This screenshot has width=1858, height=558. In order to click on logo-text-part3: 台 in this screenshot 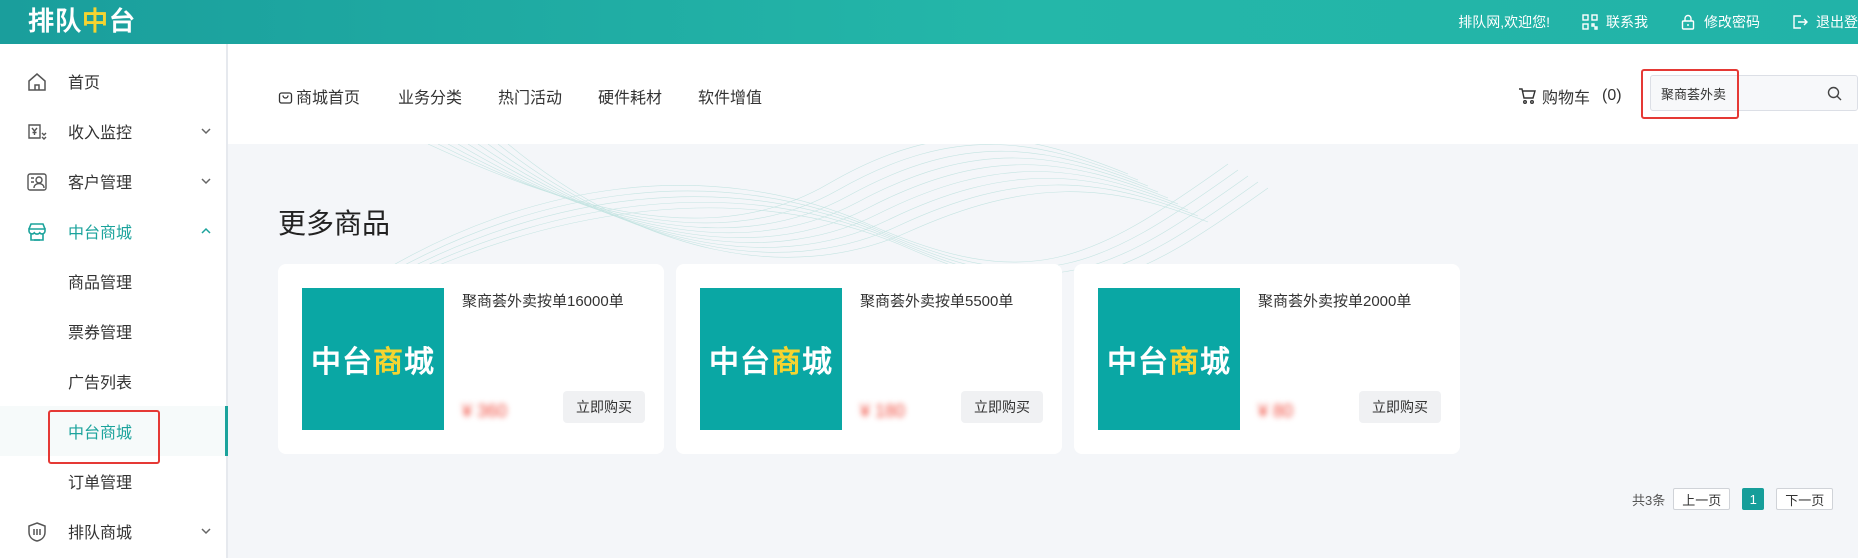, I will do `click(123, 20)`.